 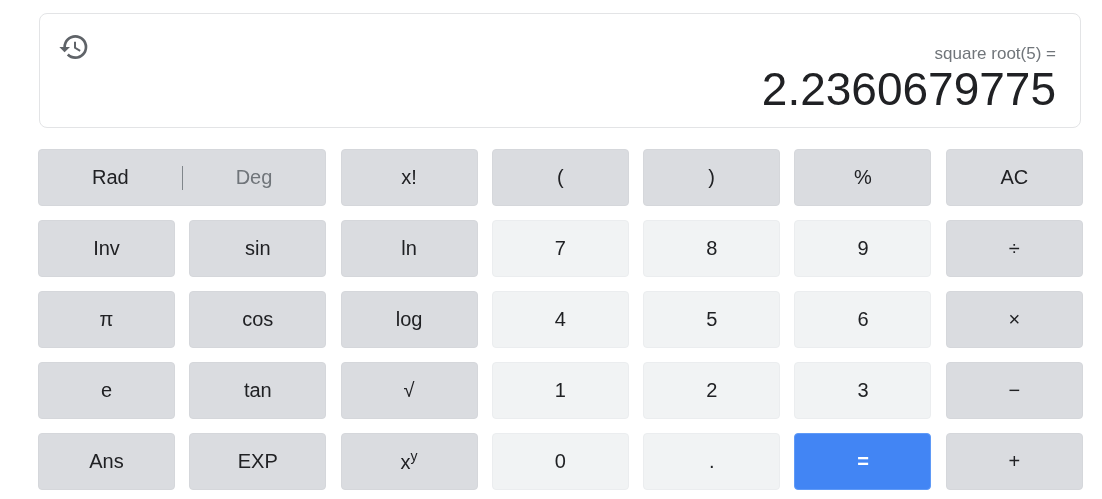 What do you see at coordinates (1014, 390) in the screenshot?
I see `function-key: −` at bounding box center [1014, 390].